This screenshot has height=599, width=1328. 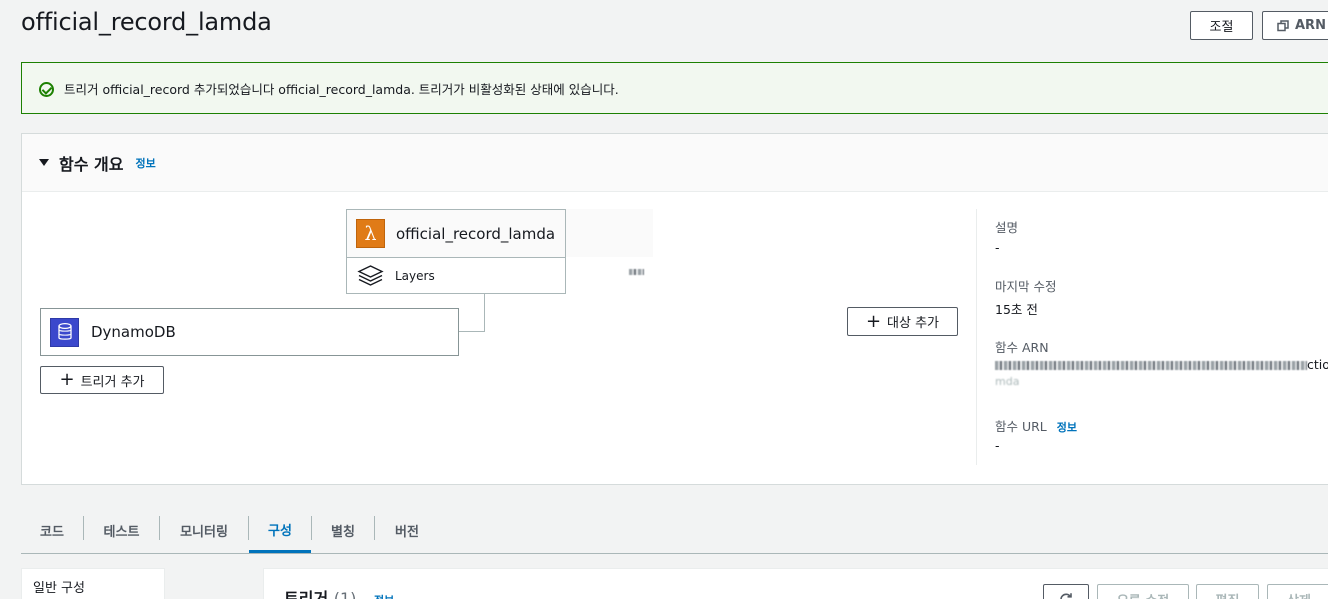 I want to click on trigger-node-dynamodb: DynamoDB, so click(x=249, y=332).